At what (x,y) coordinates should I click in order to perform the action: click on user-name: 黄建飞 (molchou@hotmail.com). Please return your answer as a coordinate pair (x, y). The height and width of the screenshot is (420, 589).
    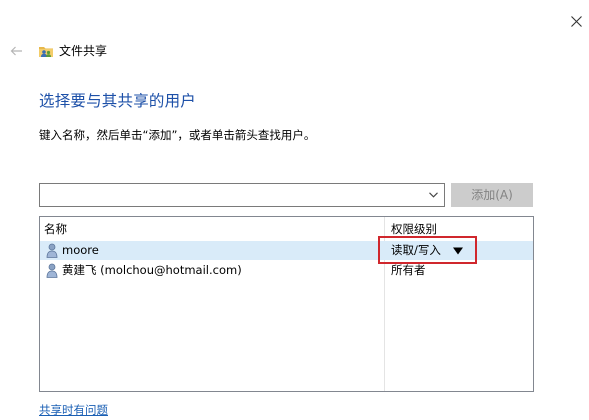
    Looking at the image, I should click on (152, 270).